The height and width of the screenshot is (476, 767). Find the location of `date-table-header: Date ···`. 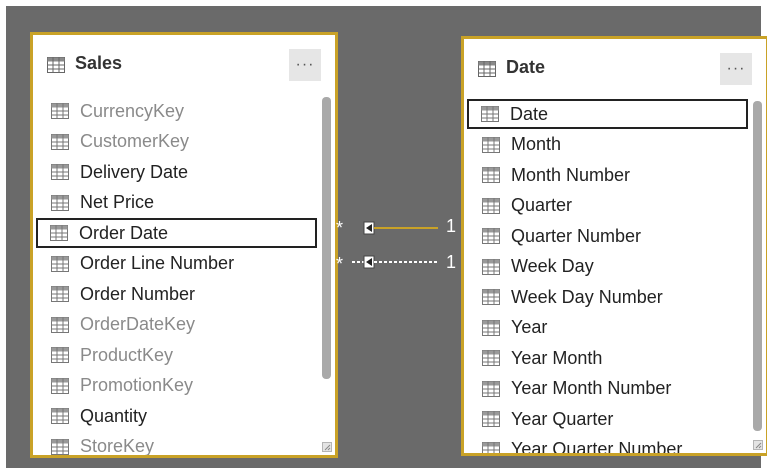

date-table-header: Date ··· is located at coordinates (615, 69).